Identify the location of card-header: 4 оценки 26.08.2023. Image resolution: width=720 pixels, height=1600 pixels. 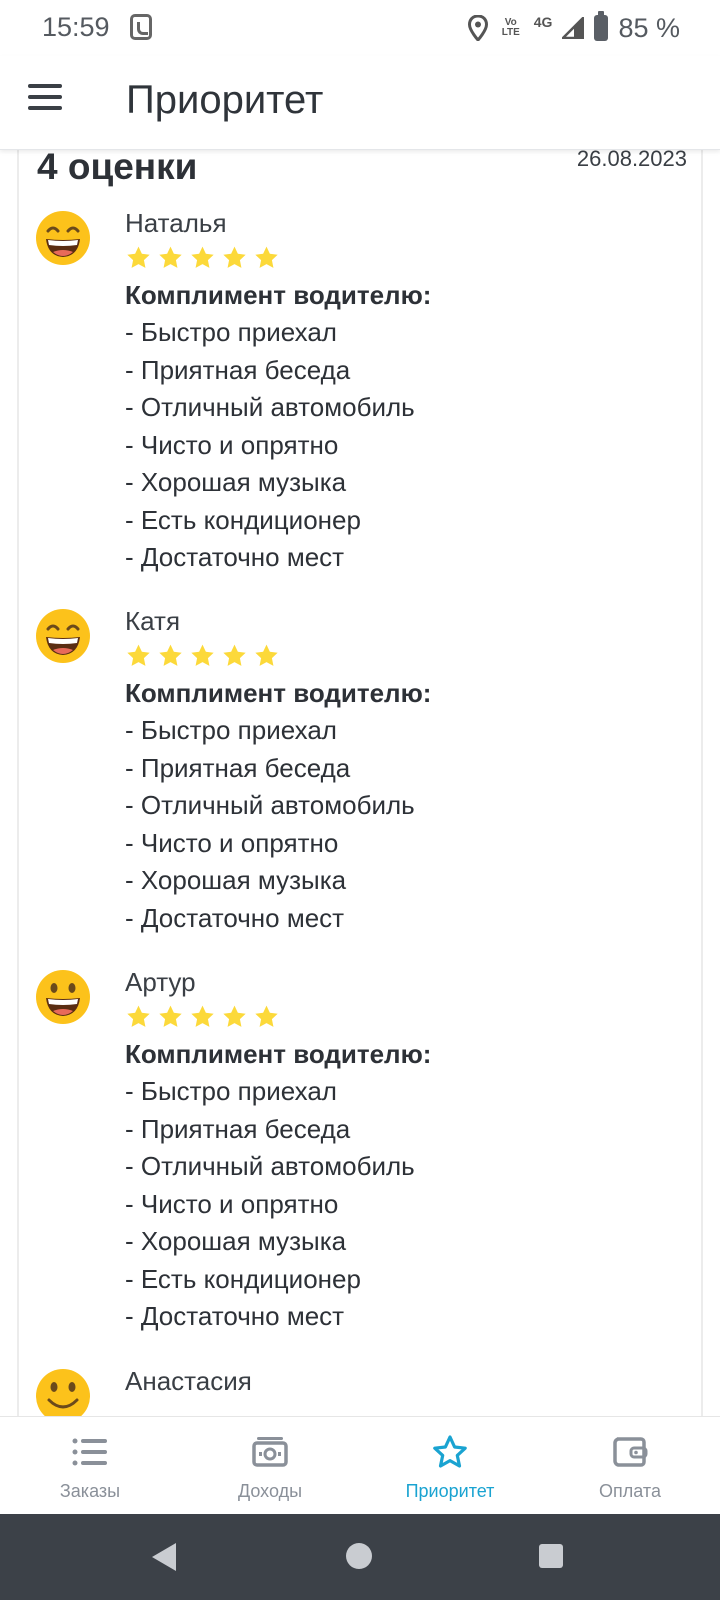
(362, 168).